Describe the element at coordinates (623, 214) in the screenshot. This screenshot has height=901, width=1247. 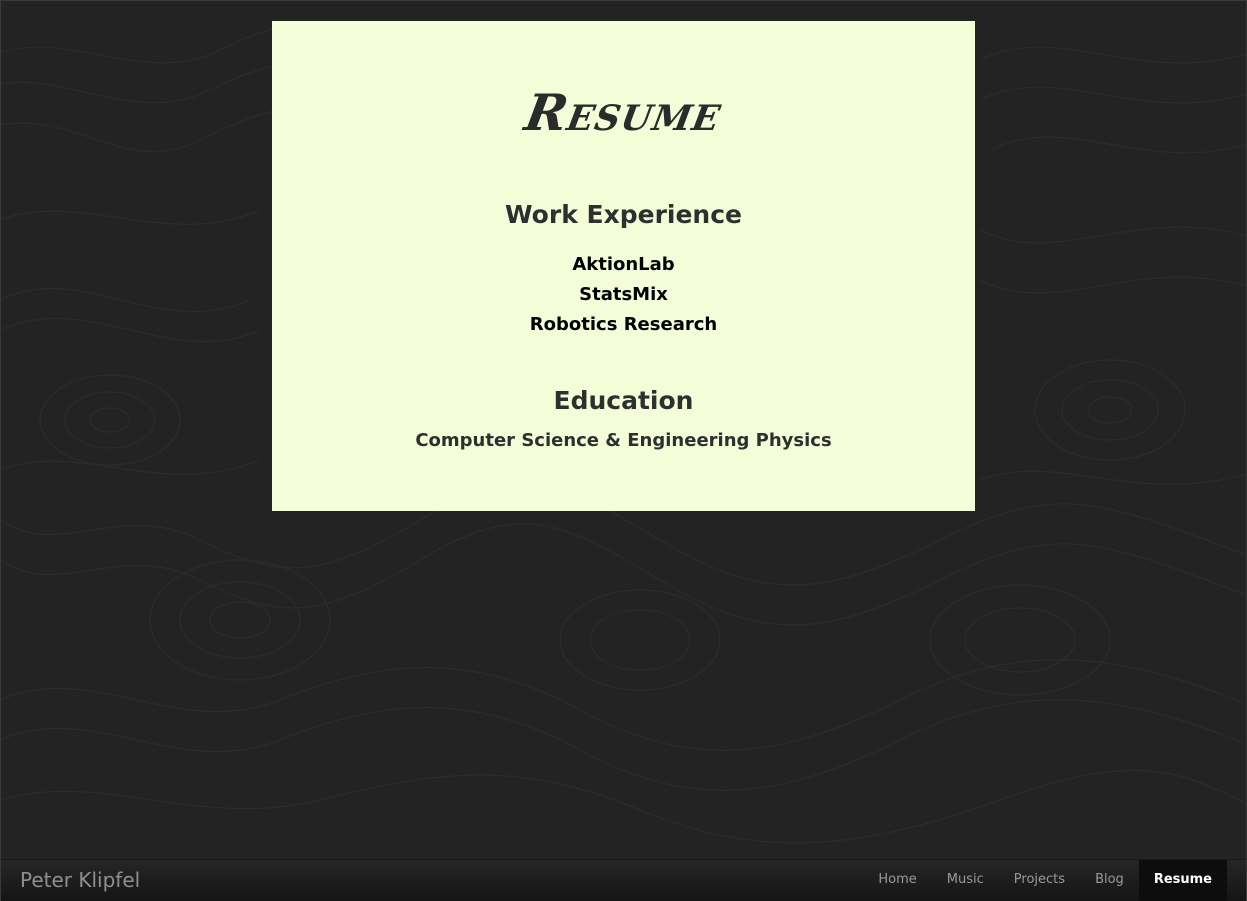
I see `work-experience-heading: Work Experience` at that location.